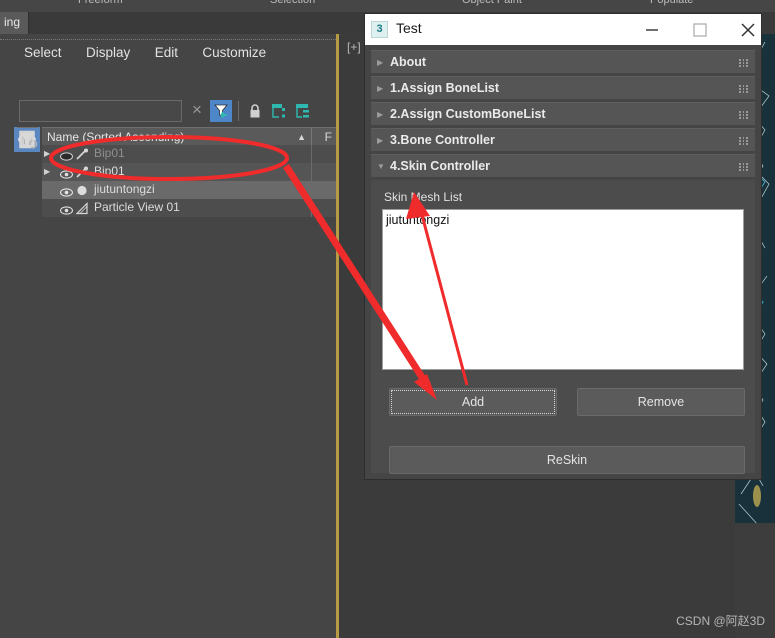  I want to click on rollout-label: About, so click(408, 62).